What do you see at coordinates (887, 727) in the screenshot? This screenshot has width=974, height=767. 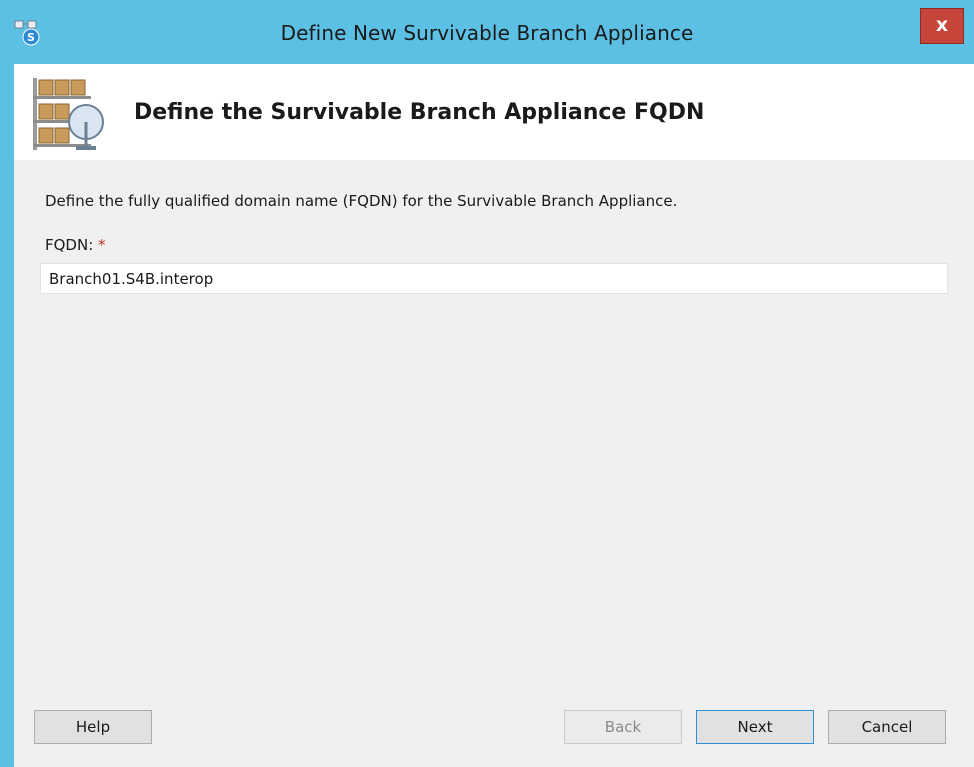 I see `cancel-button: Cancel` at bounding box center [887, 727].